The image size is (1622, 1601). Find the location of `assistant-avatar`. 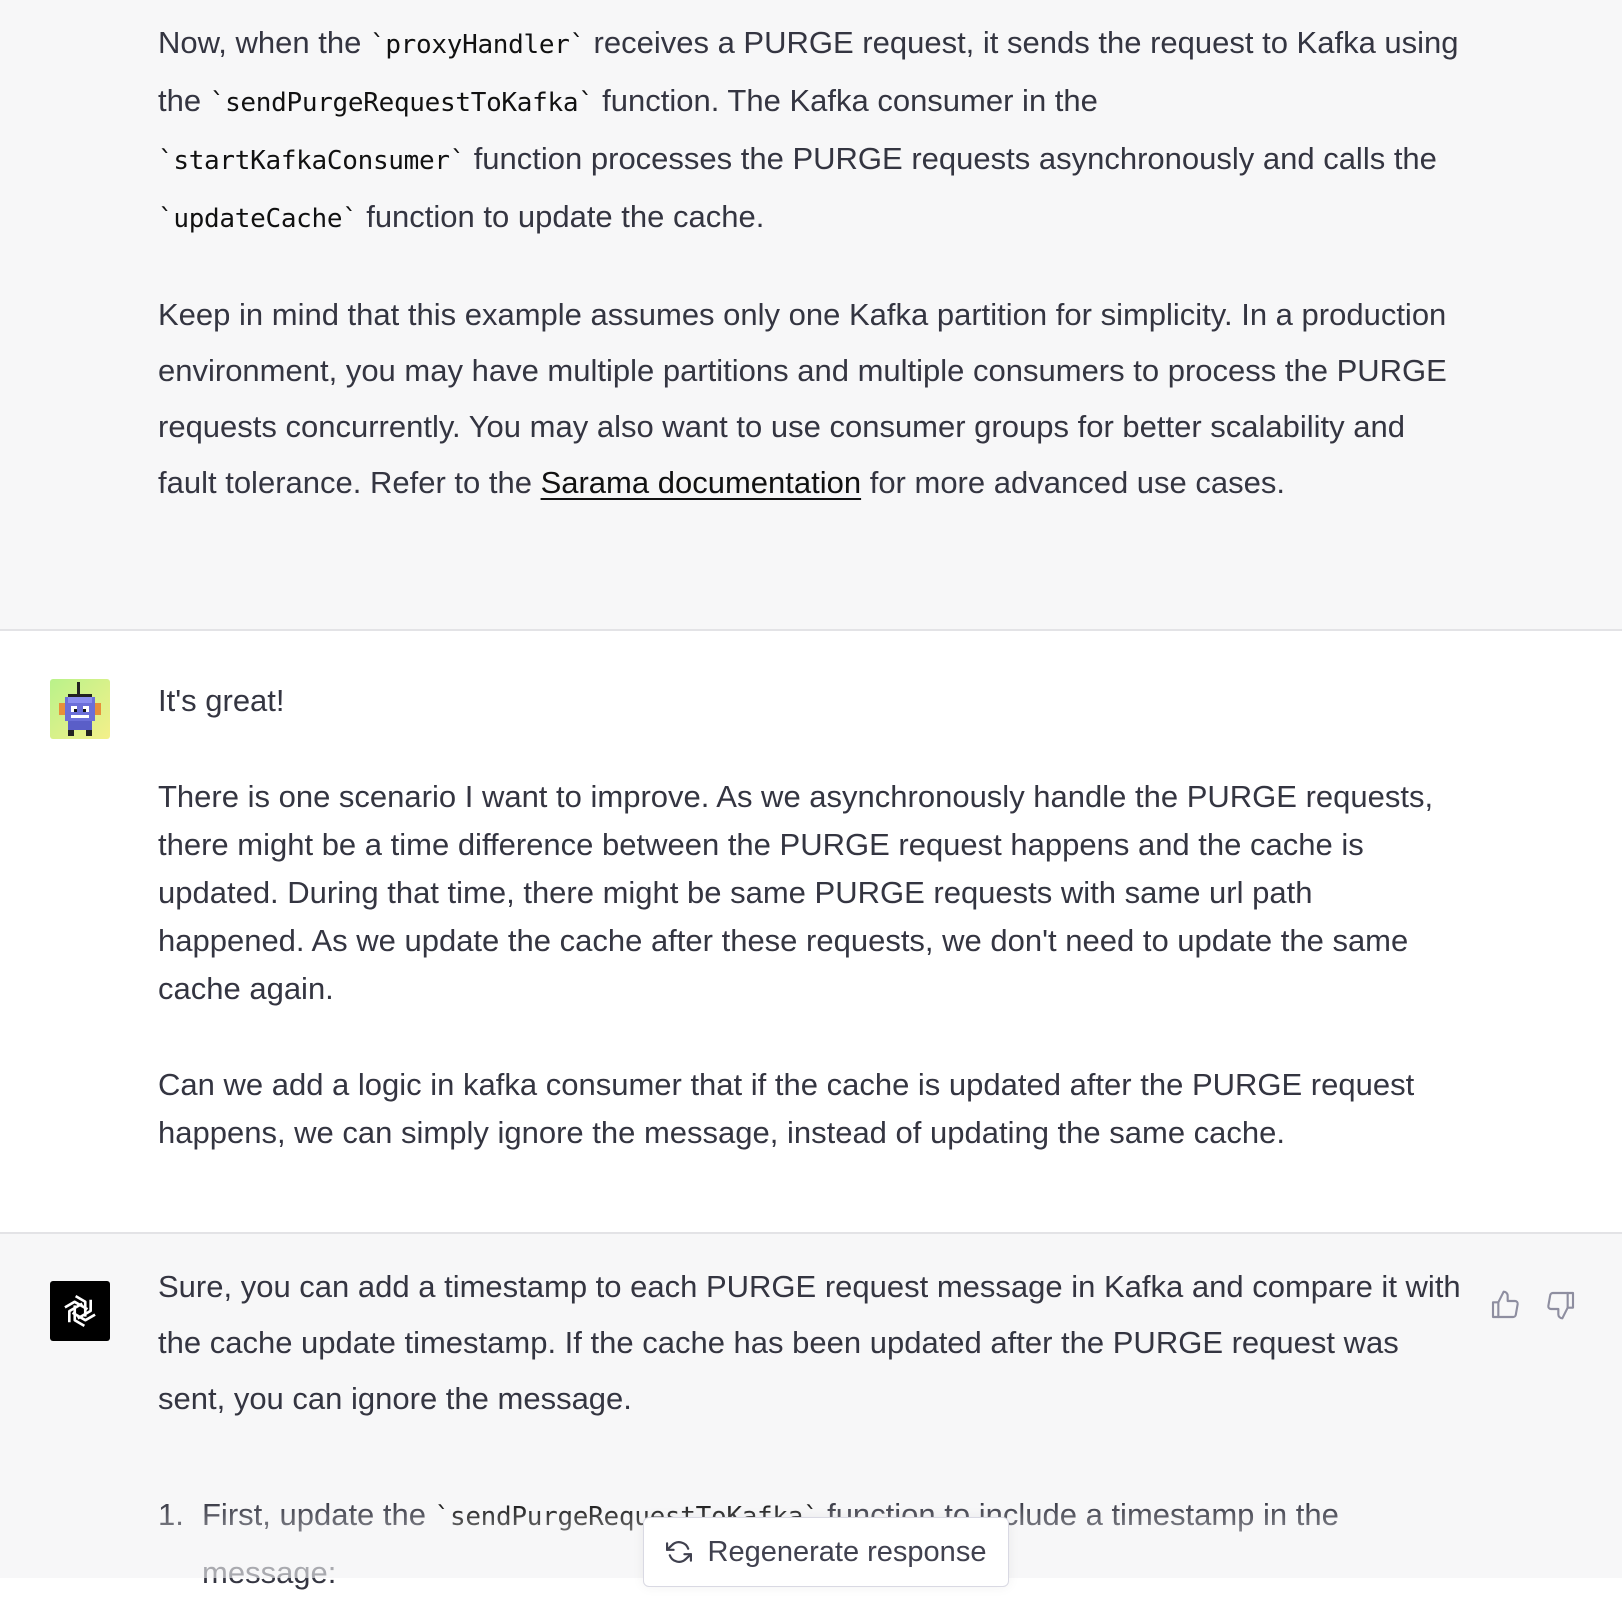

assistant-avatar is located at coordinates (80, 1311).